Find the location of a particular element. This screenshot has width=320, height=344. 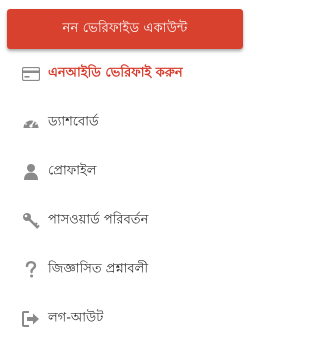

key-icon is located at coordinates (31, 221).